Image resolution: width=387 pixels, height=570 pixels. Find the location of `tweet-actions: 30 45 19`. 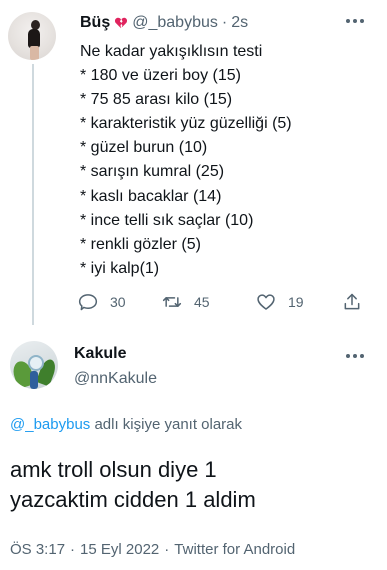

tweet-actions: 30 45 19 is located at coordinates (220, 302).